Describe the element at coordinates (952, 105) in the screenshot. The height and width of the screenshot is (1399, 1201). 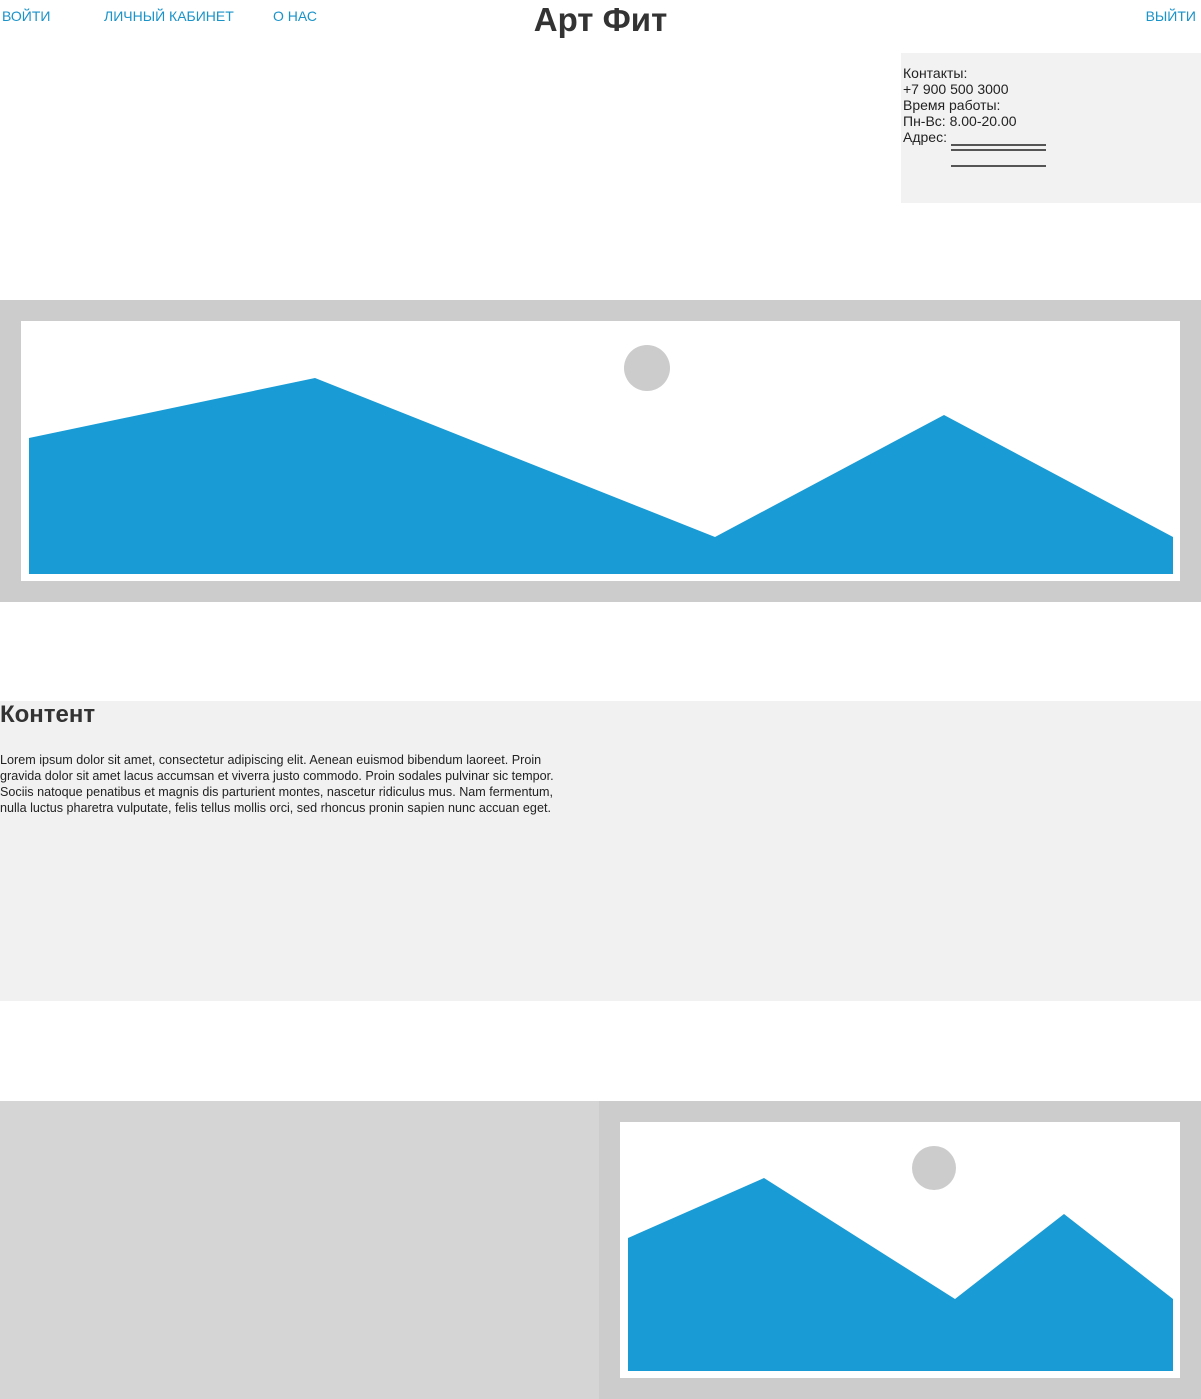
I see `contacts-hours-label: Время работы:` at that location.